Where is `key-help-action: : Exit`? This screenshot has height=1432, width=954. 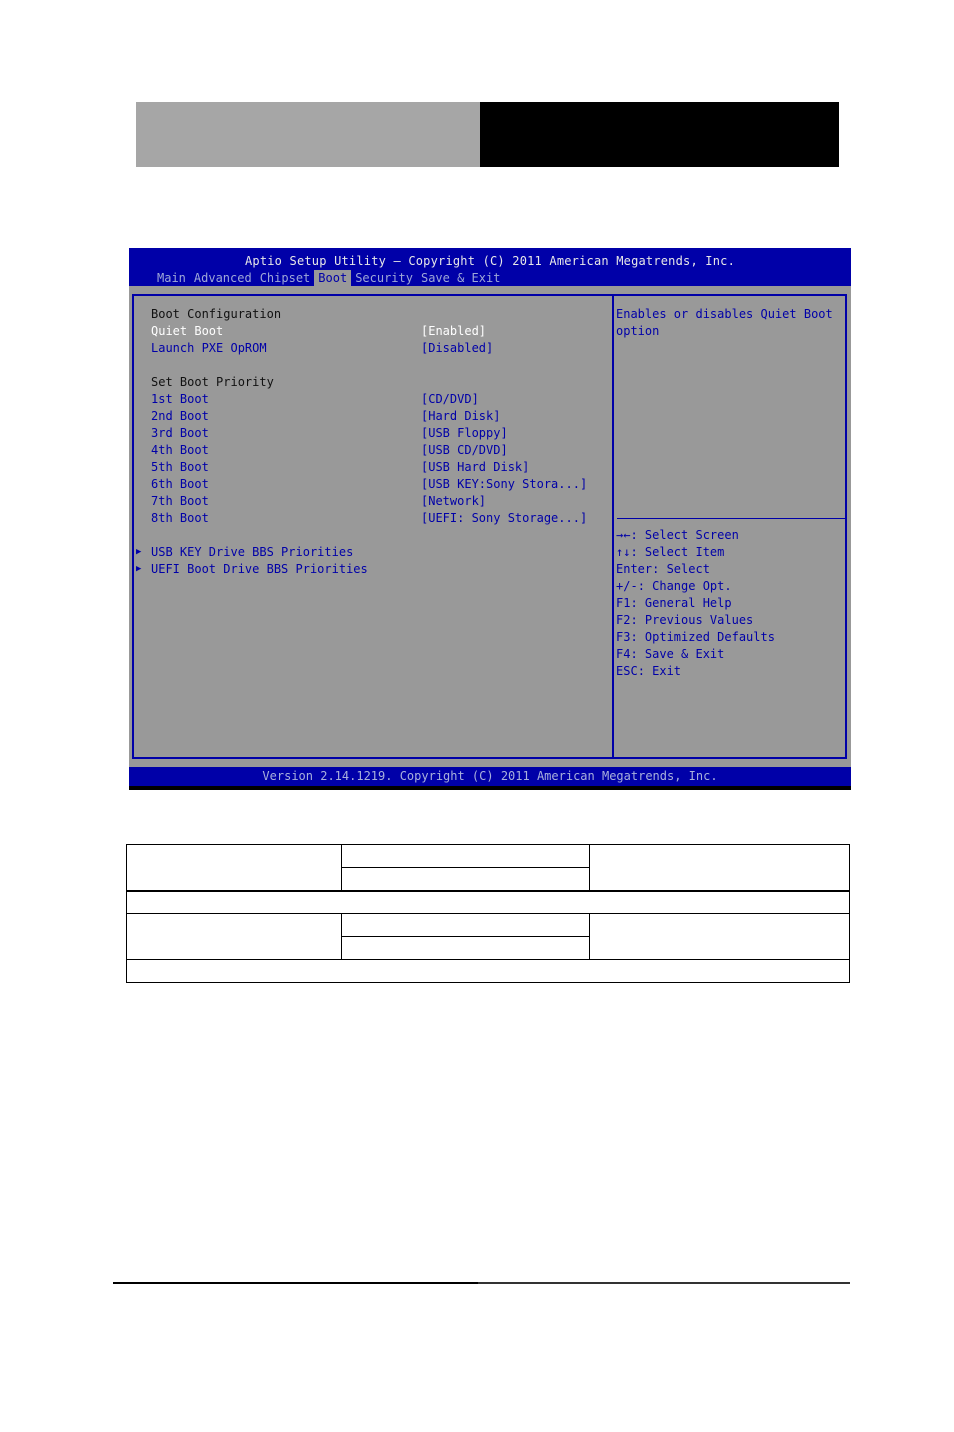 key-help-action: : Exit is located at coordinates (659, 671).